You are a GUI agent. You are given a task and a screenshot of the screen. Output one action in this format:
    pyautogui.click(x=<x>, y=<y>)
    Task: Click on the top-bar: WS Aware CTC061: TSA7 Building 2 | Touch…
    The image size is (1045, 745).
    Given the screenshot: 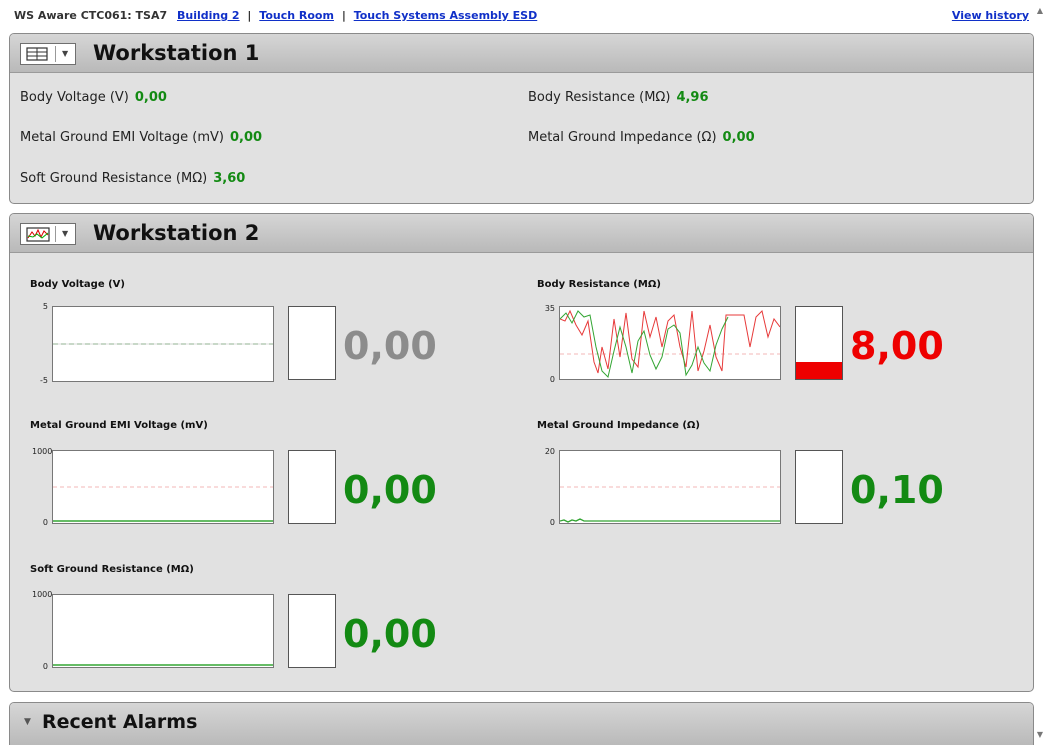 What is the action you would take?
    pyautogui.click(x=522, y=14)
    